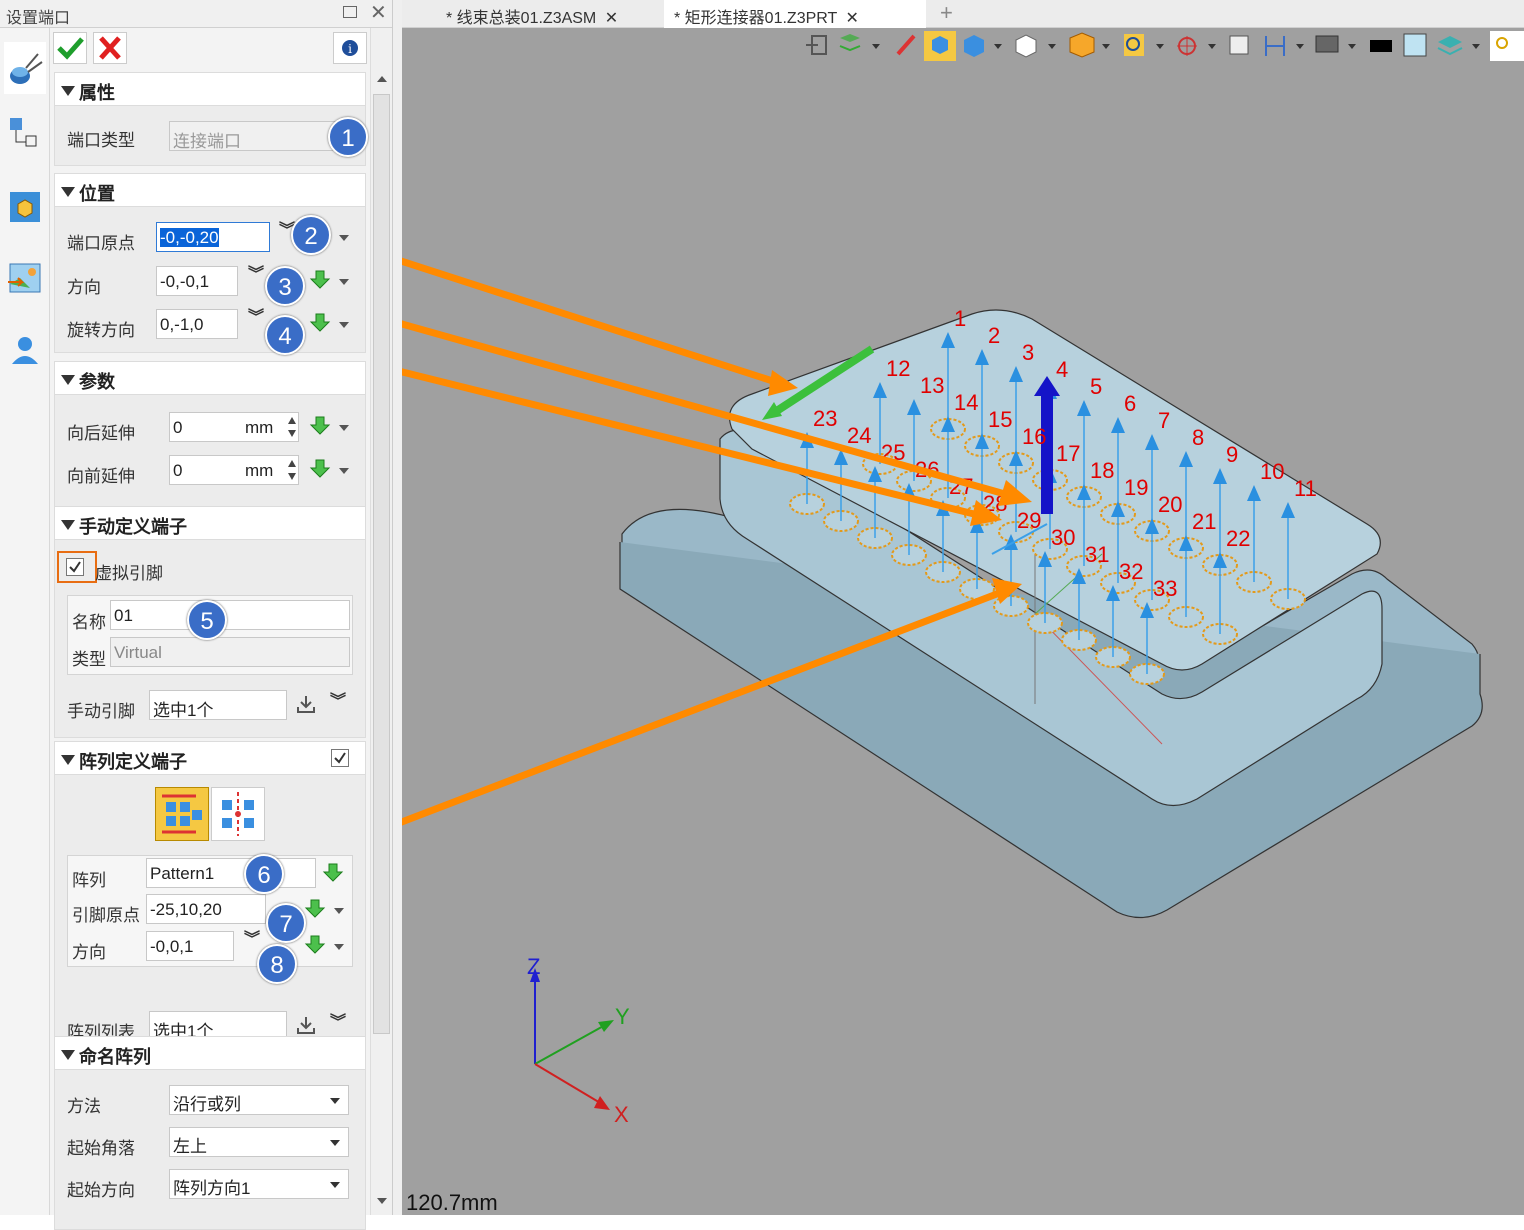 This screenshot has height=1230, width=1524. Describe the element at coordinates (1284, 46) in the screenshot. I see `dimension-icon` at that location.